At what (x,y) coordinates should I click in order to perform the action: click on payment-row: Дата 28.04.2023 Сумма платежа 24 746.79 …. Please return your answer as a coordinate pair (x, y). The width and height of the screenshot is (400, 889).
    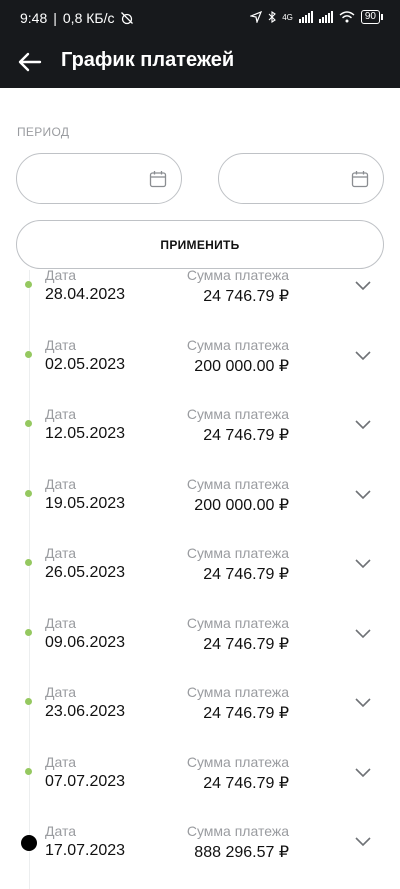
    Looking at the image, I should click on (200, 303).